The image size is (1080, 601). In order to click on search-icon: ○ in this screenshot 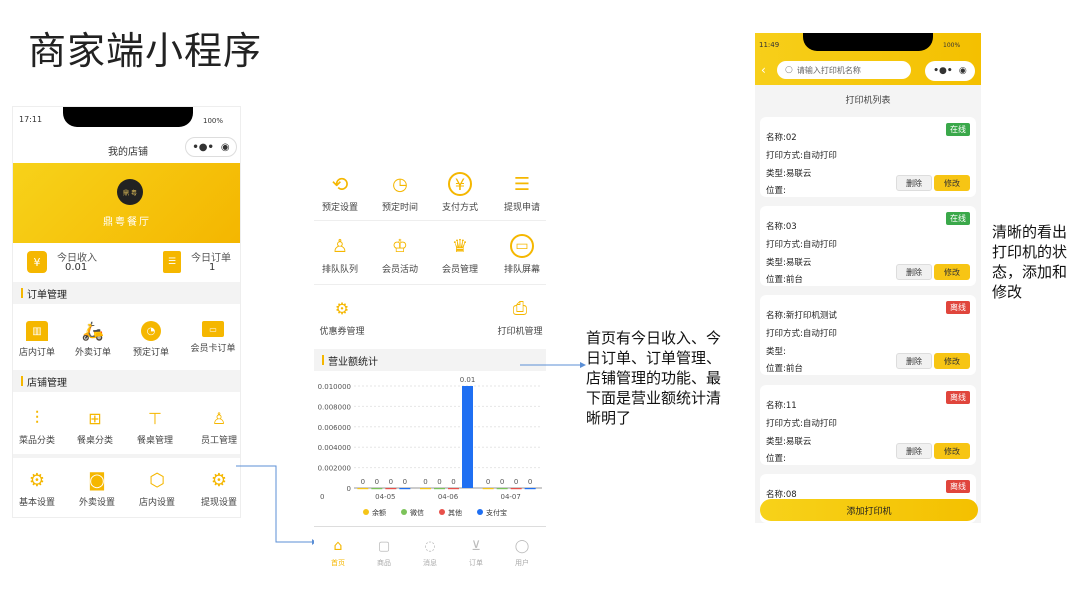, I will do `click(789, 70)`.